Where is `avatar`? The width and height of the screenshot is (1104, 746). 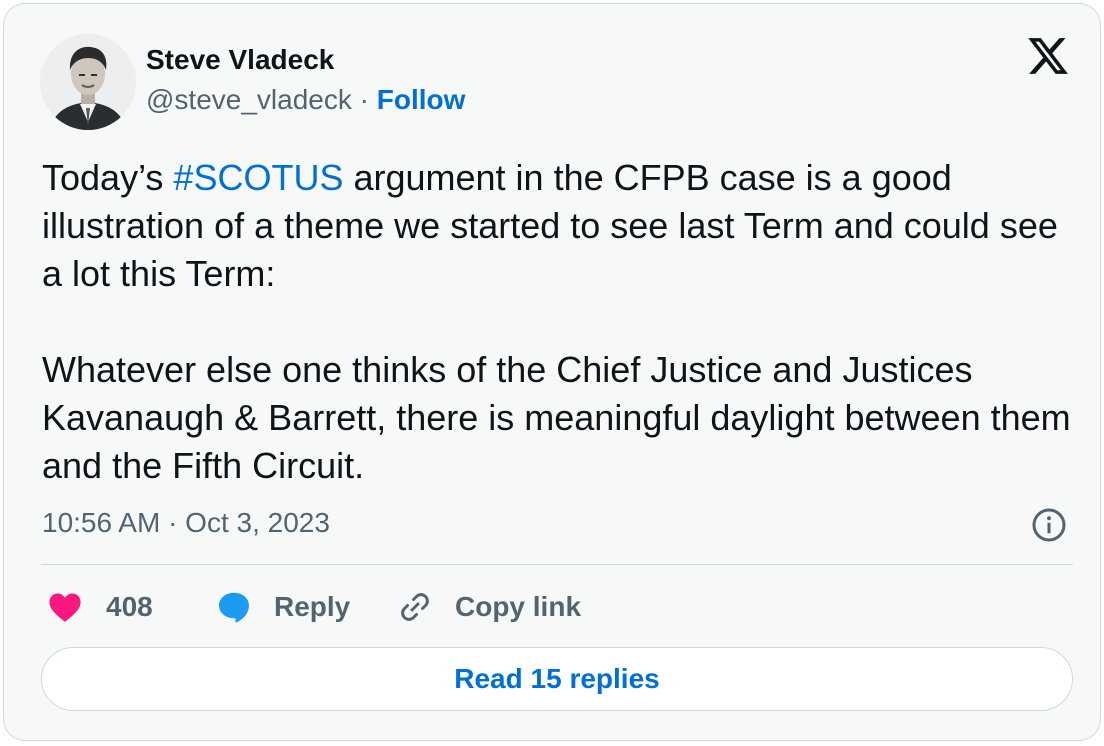
avatar is located at coordinates (88, 82).